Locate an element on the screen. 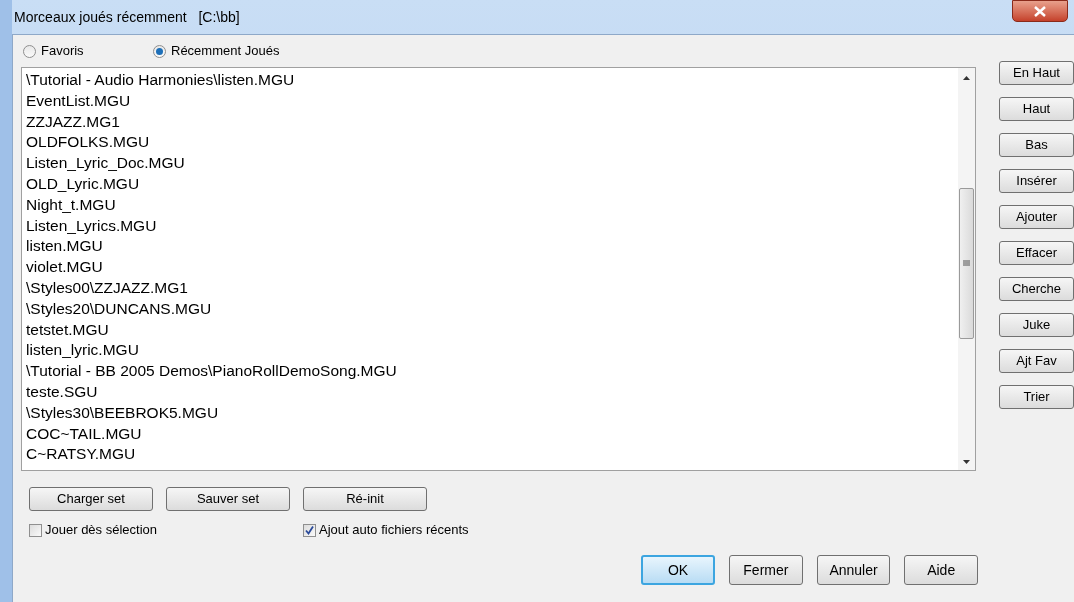 The image size is (1074, 602). file-list-item: C~RATSY.MGU is located at coordinates (492, 455).